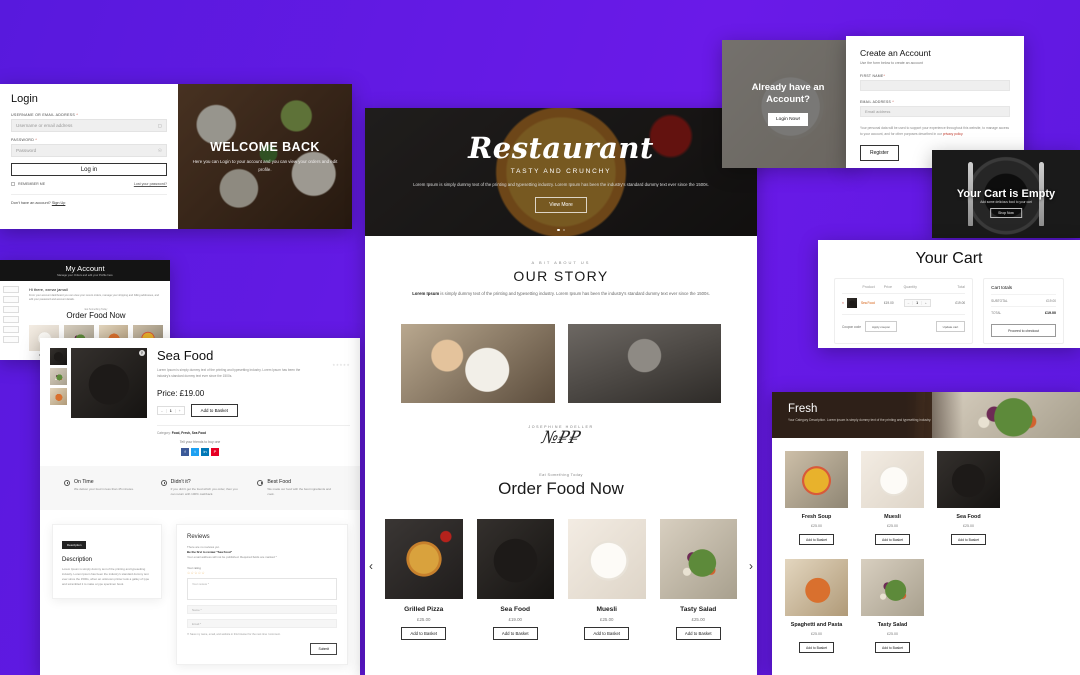 The image size is (1080, 675). What do you see at coordinates (424, 579) in the screenshot?
I see `product-card: Grilled Pizza £25.00 Add to Basket` at bounding box center [424, 579].